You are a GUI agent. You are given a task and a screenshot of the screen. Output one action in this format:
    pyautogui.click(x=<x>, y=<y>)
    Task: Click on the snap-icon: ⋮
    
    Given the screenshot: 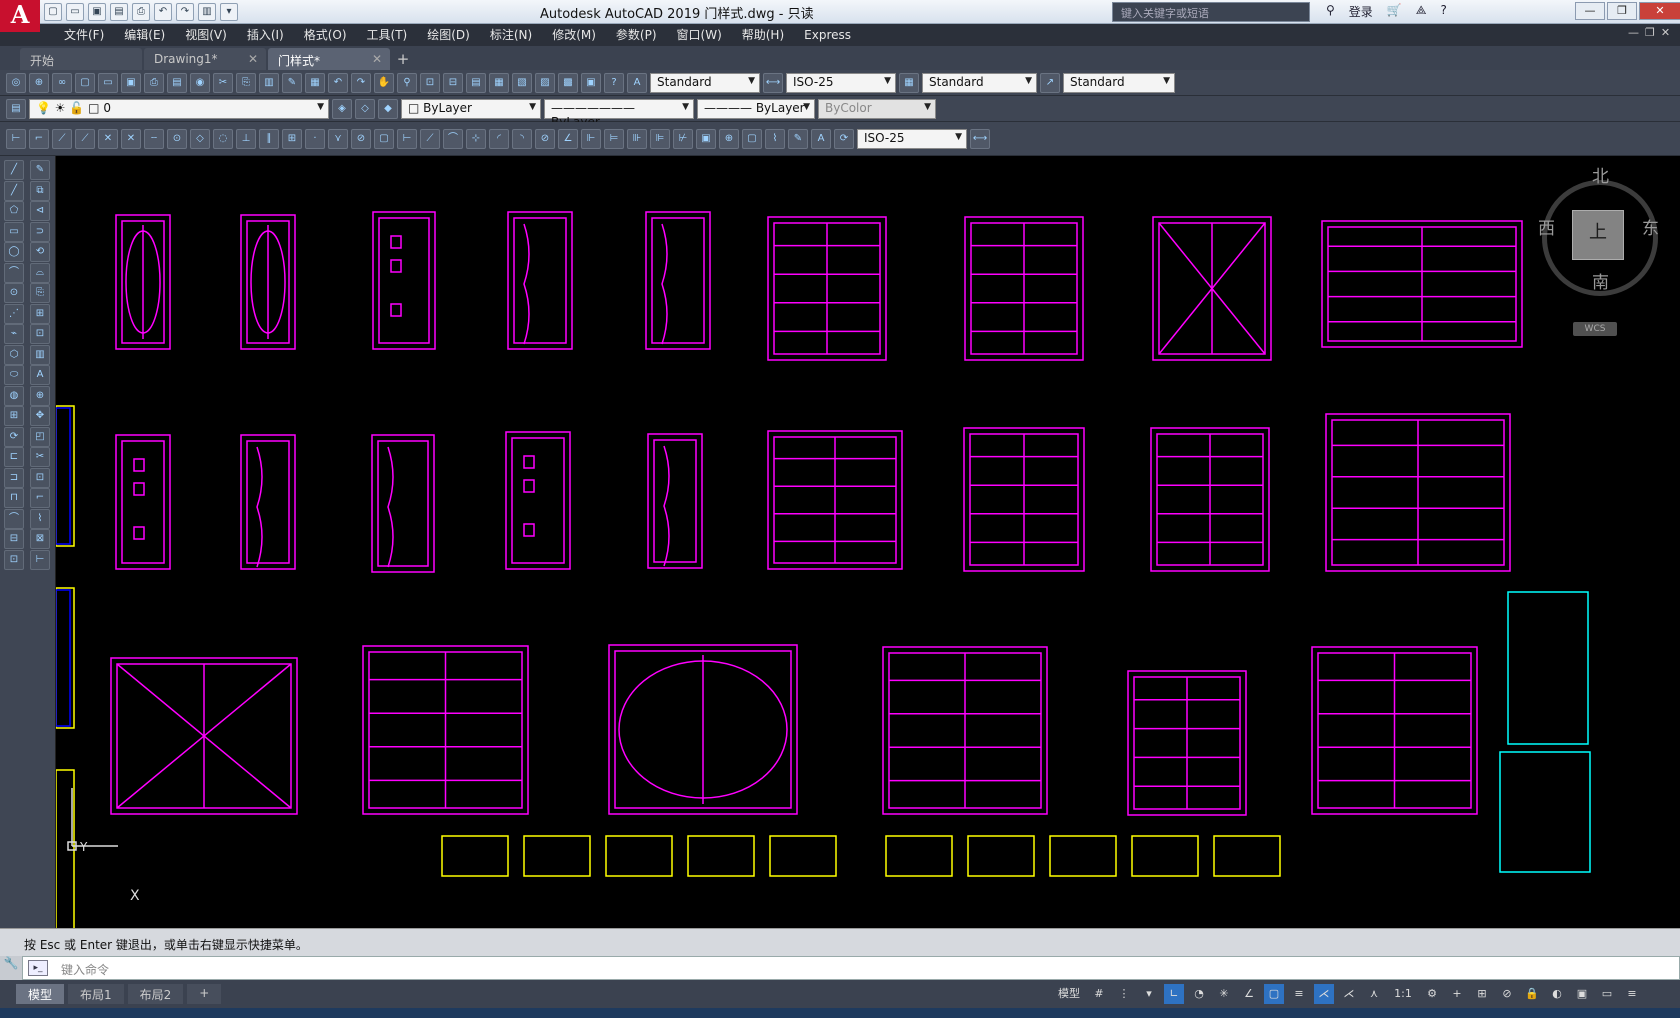 What is the action you would take?
    pyautogui.click(x=1124, y=994)
    